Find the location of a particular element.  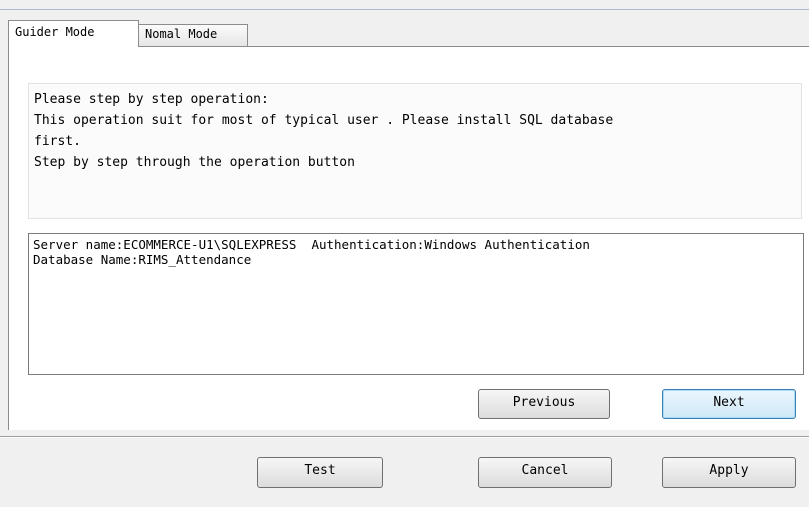

tab-strip: Guider Mode Nomal Mode is located at coordinates (404, 28).